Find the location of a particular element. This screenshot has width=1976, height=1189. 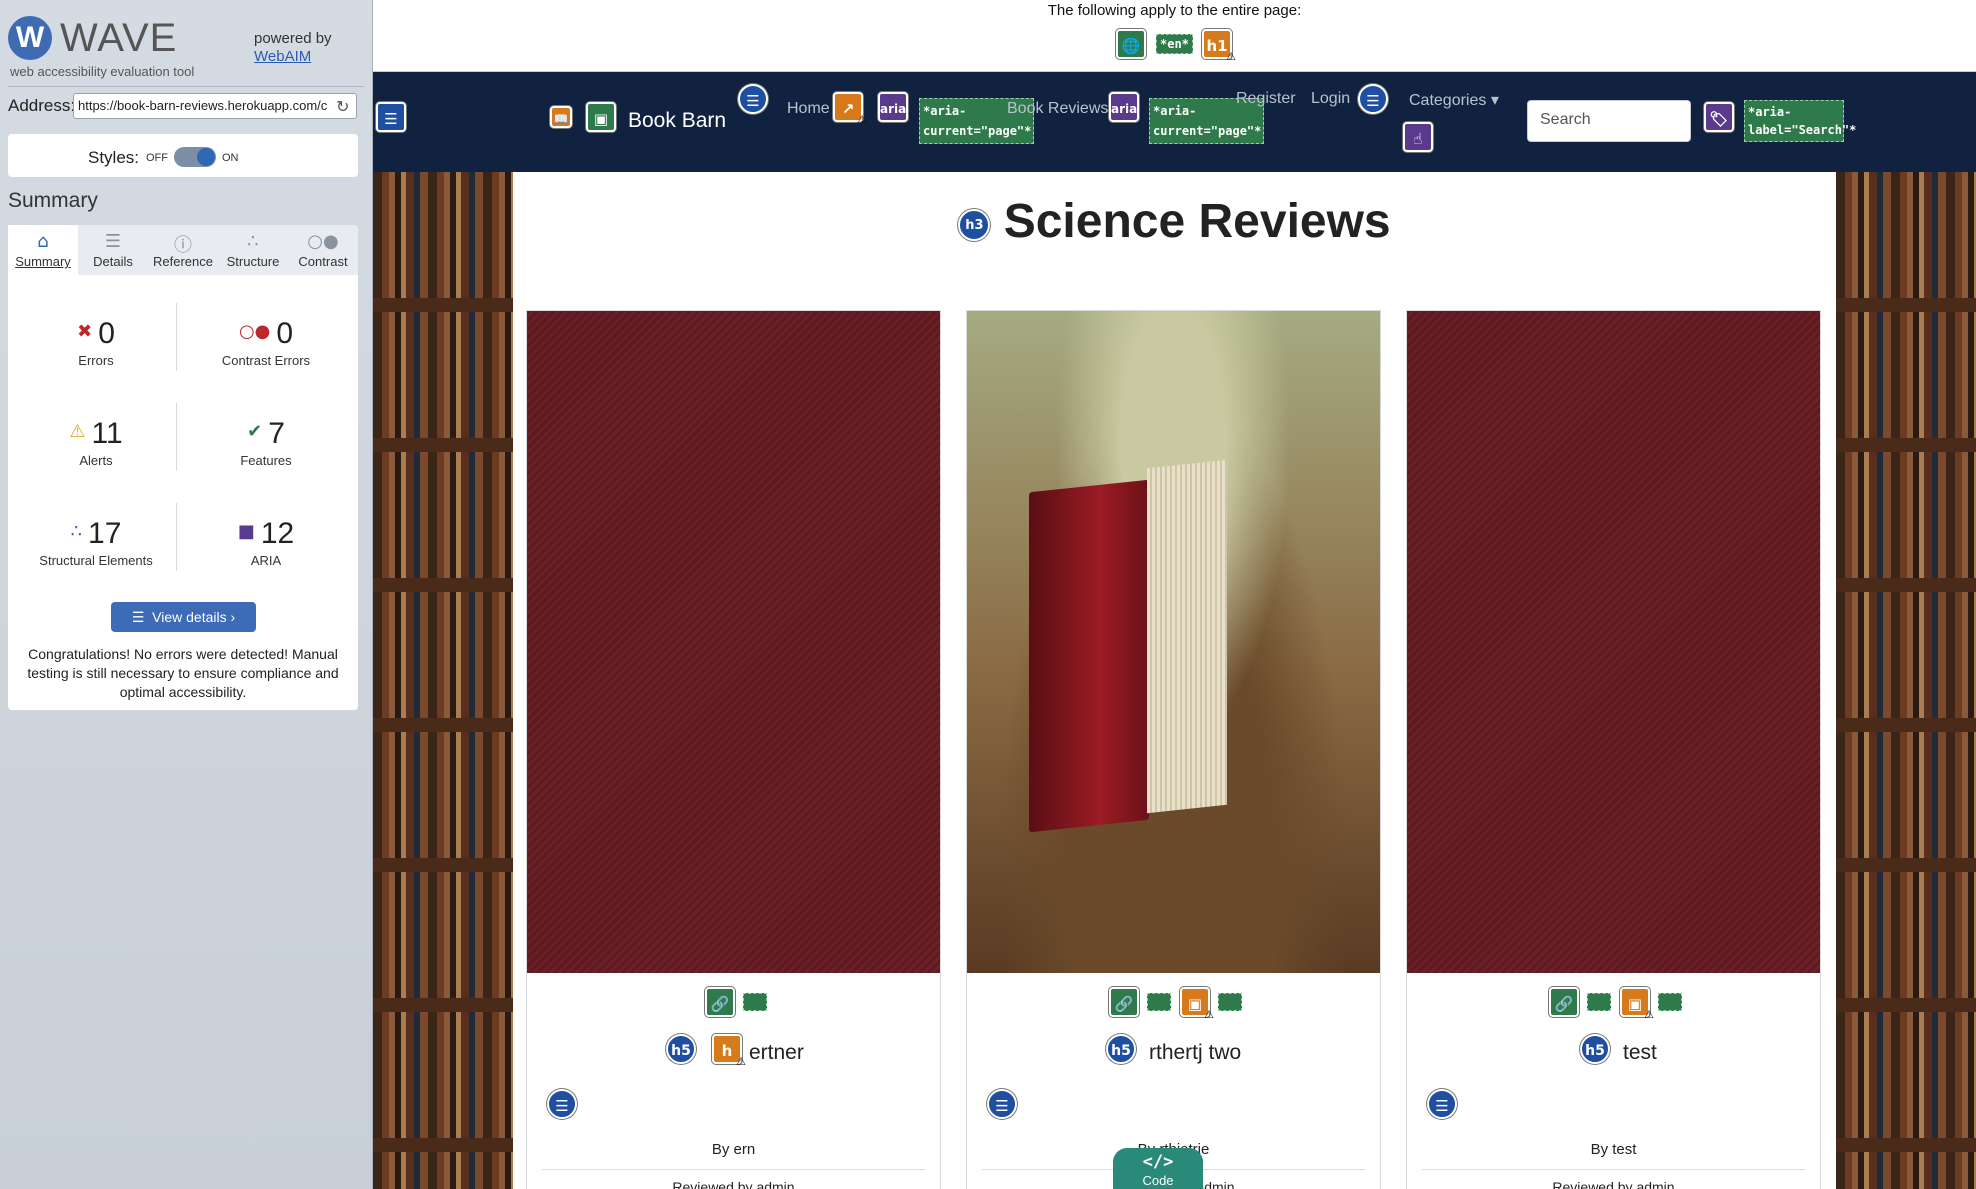

divider is located at coordinates (1613, 1169).